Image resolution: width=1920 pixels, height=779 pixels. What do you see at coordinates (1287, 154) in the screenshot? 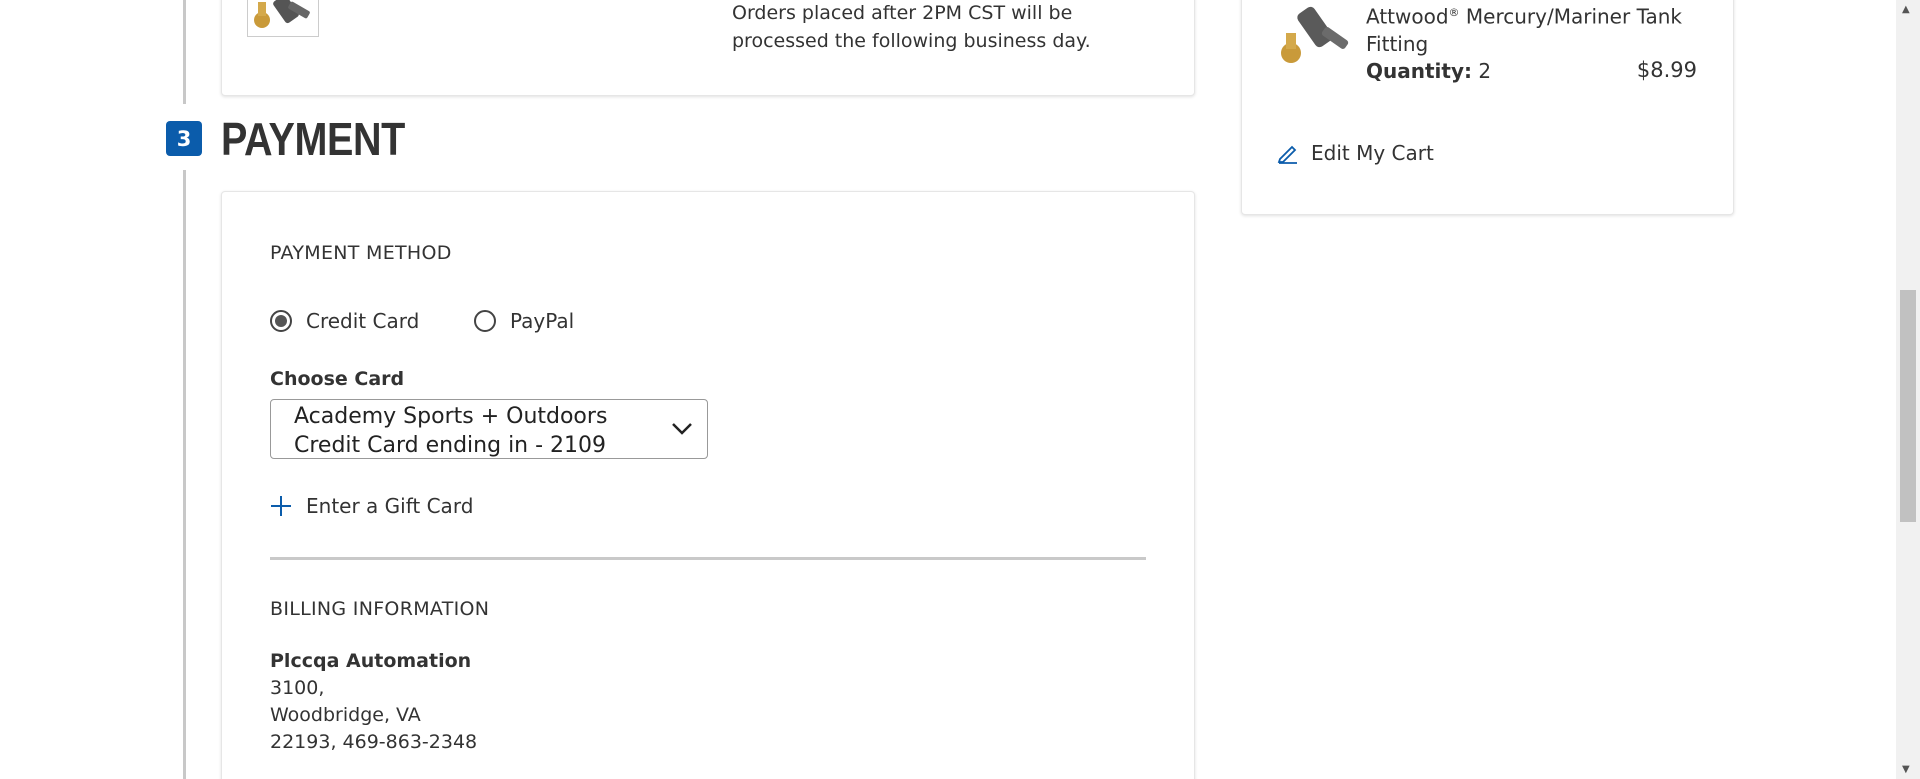
I see `pencil-icon` at bounding box center [1287, 154].